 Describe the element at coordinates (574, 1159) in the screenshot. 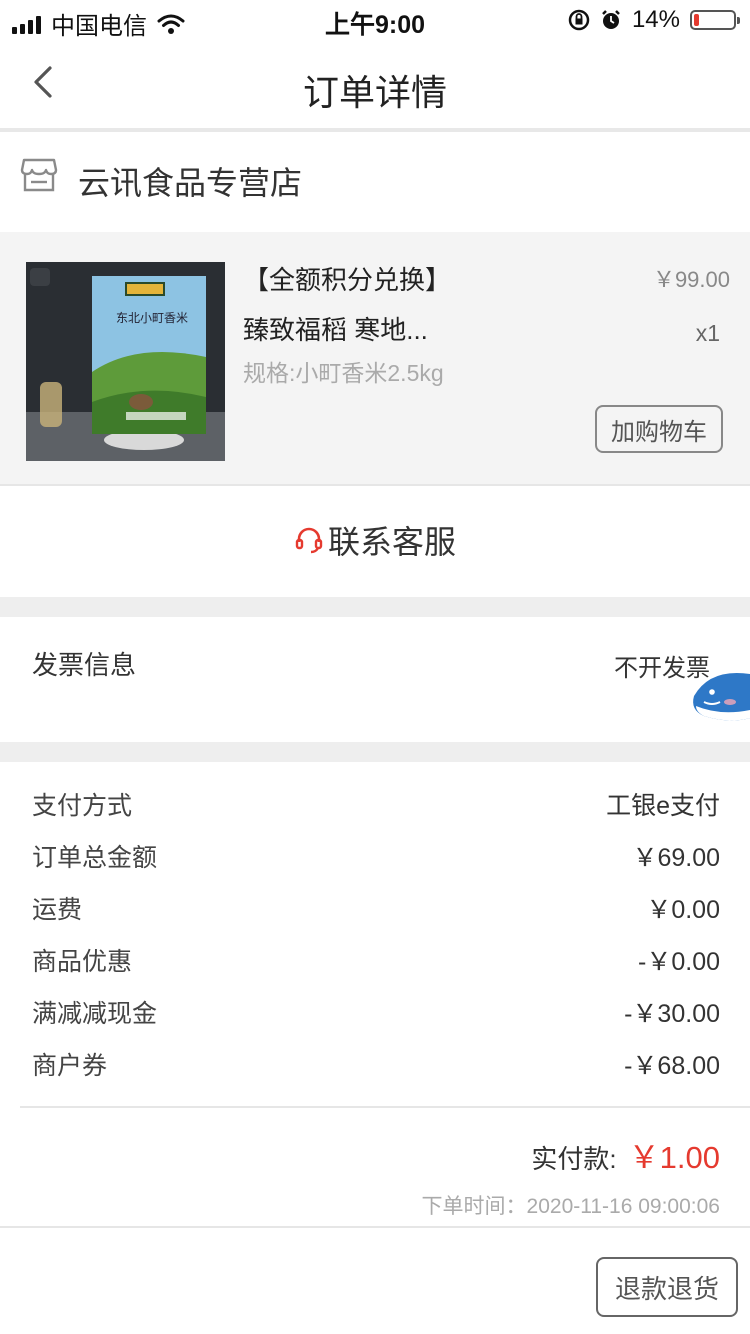

I see `amount-paid-label: 实付款:` at that location.